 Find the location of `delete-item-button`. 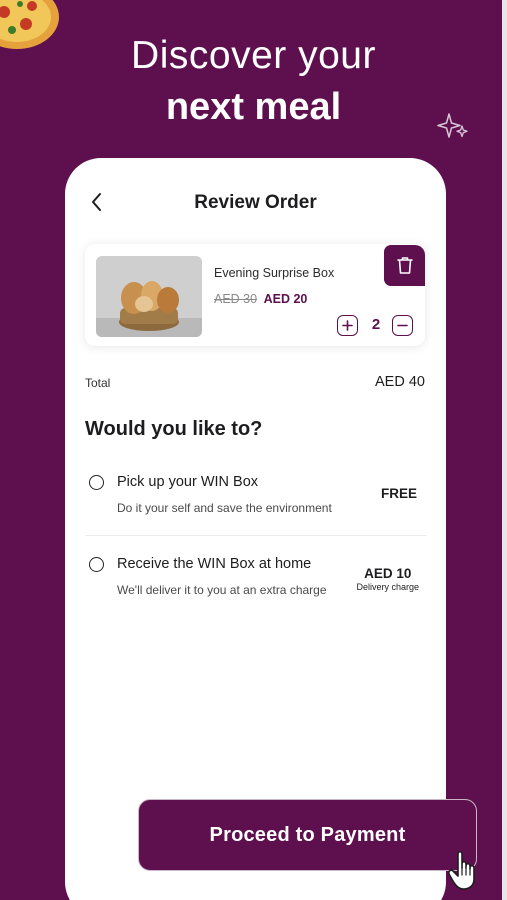

delete-item-button is located at coordinates (404, 265).